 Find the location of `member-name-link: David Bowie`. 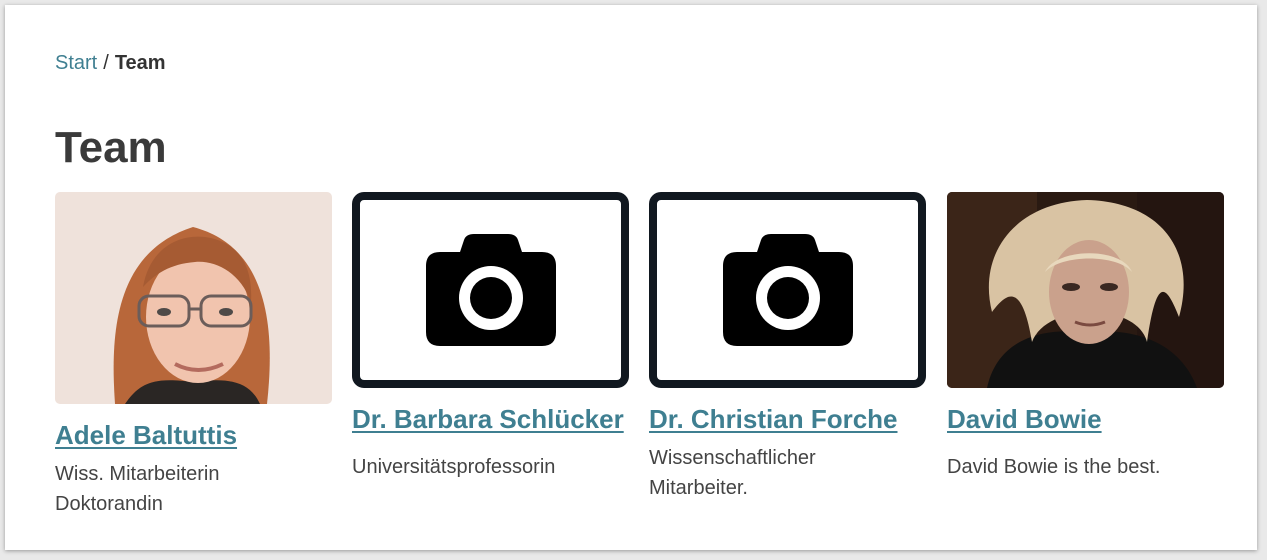

member-name-link: David Bowie is located at coordinates (1085, 419).